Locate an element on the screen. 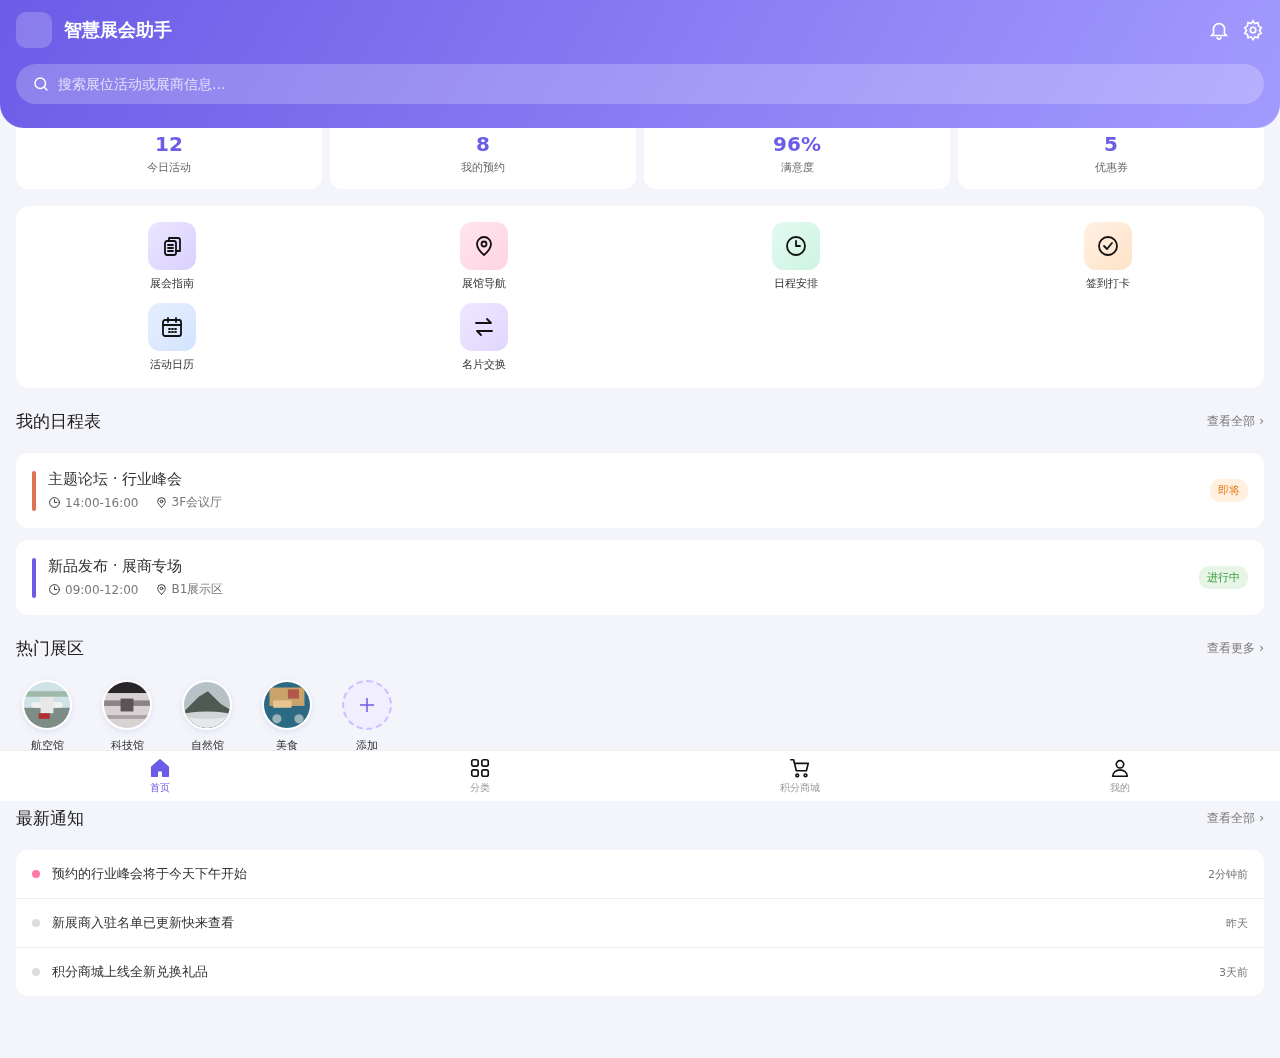 This screenshot has width=1280, height=1058. zone-label: 航空馆 is located at coordinates (47, 745).